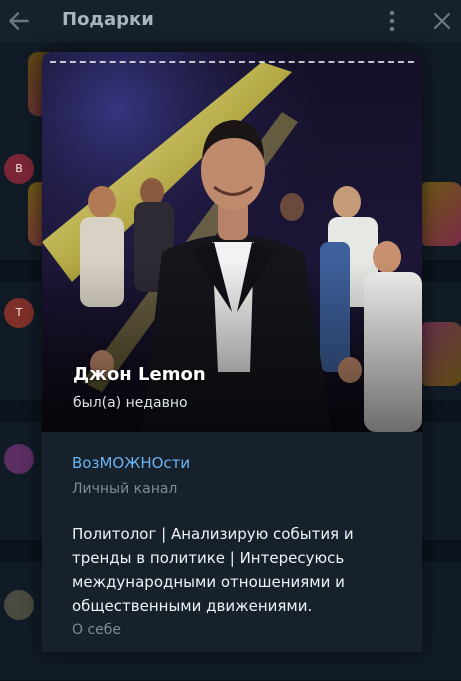 This screenshot has width=461, height=681. Describe the element at coordinates (19, 313) in the screenshot. I see `avatar: Т` at that location.